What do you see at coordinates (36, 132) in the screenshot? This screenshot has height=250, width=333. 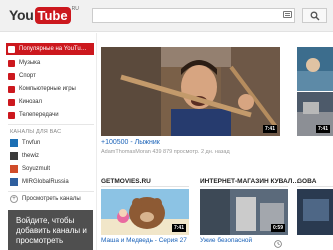 I see `channels-heading: КАНАЛЫ ДЛЯ ВАС` at bounding box center [36, 132].